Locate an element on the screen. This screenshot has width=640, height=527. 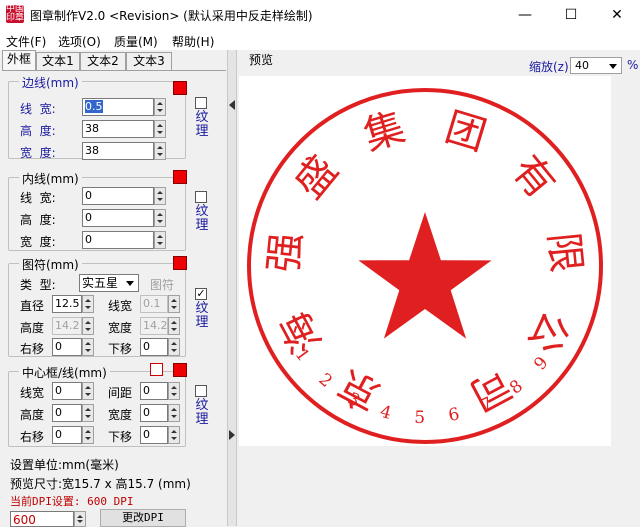
inner-color-swatch is located at coordinates (180, 177).